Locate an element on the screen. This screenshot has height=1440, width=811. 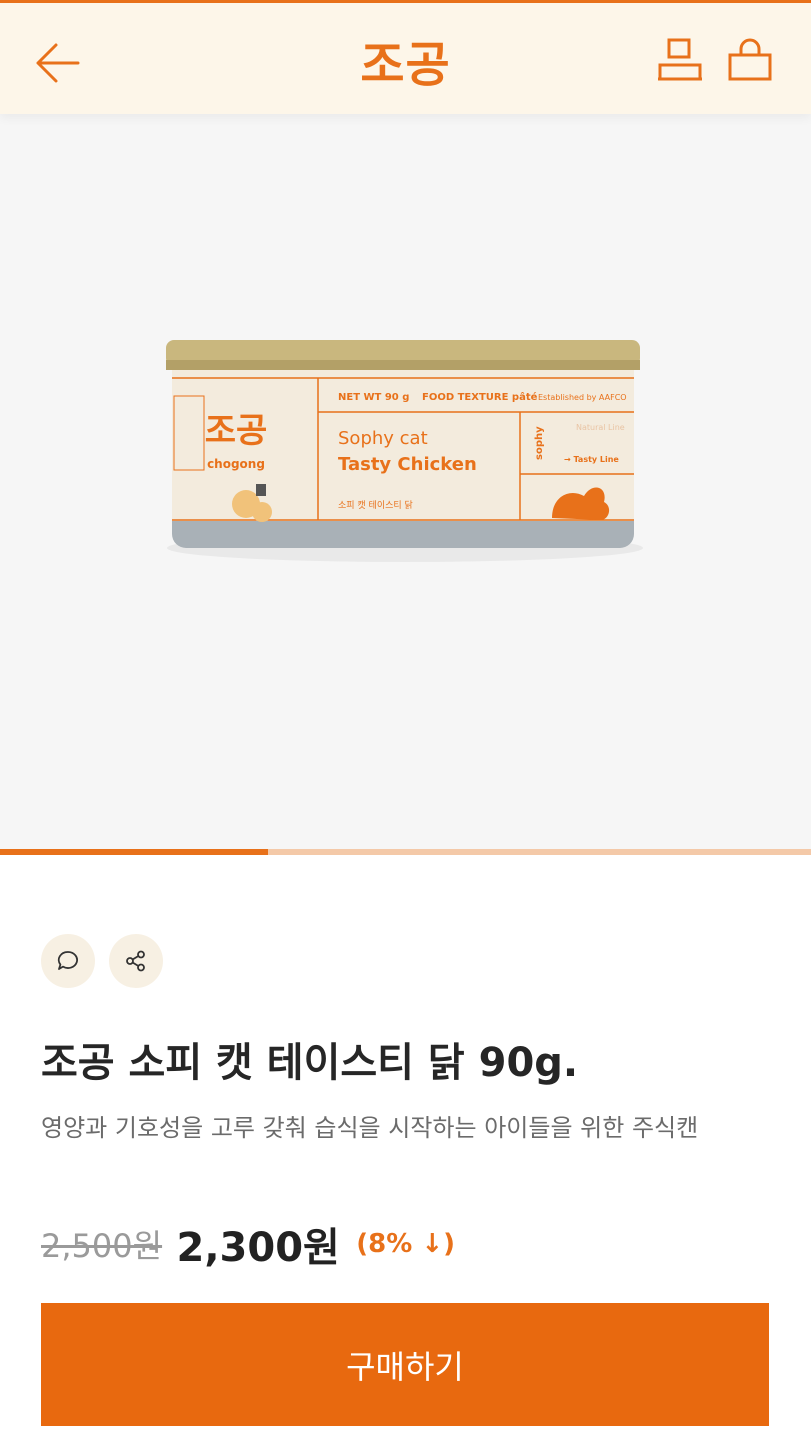
can-line-text: Sophy cat is located at coordinates (383, 438).